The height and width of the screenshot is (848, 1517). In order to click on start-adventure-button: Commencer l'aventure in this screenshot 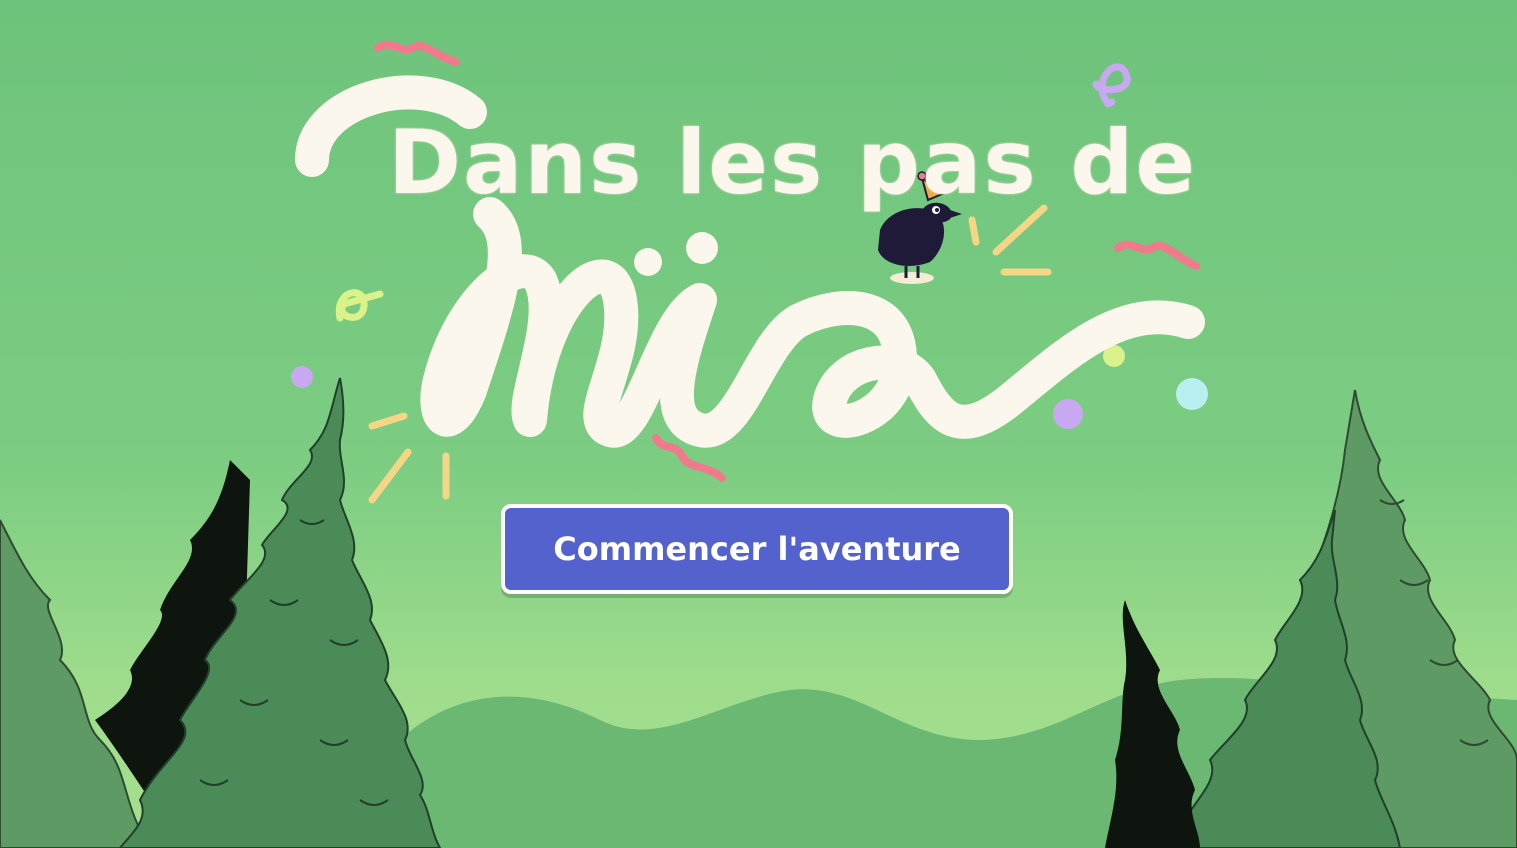, I will do `click(757, 549)`.